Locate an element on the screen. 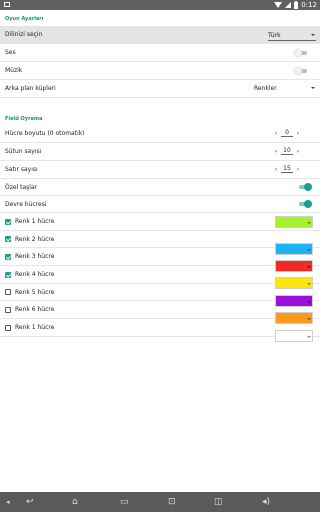 The height and width of the screenshot is (512, 320). color-label: Renk 3 hücre is located at coordinates (35, 256).